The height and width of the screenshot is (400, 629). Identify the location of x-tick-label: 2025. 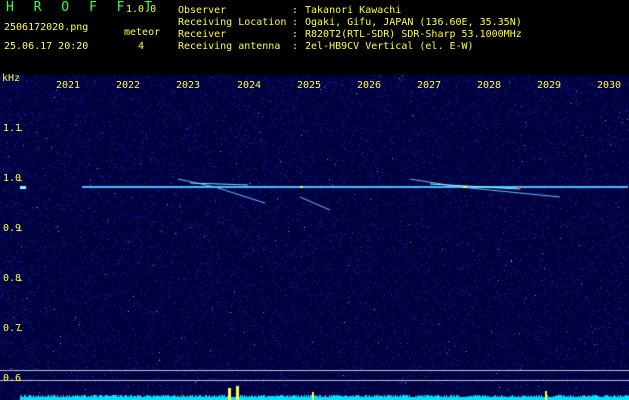
(309, 85).